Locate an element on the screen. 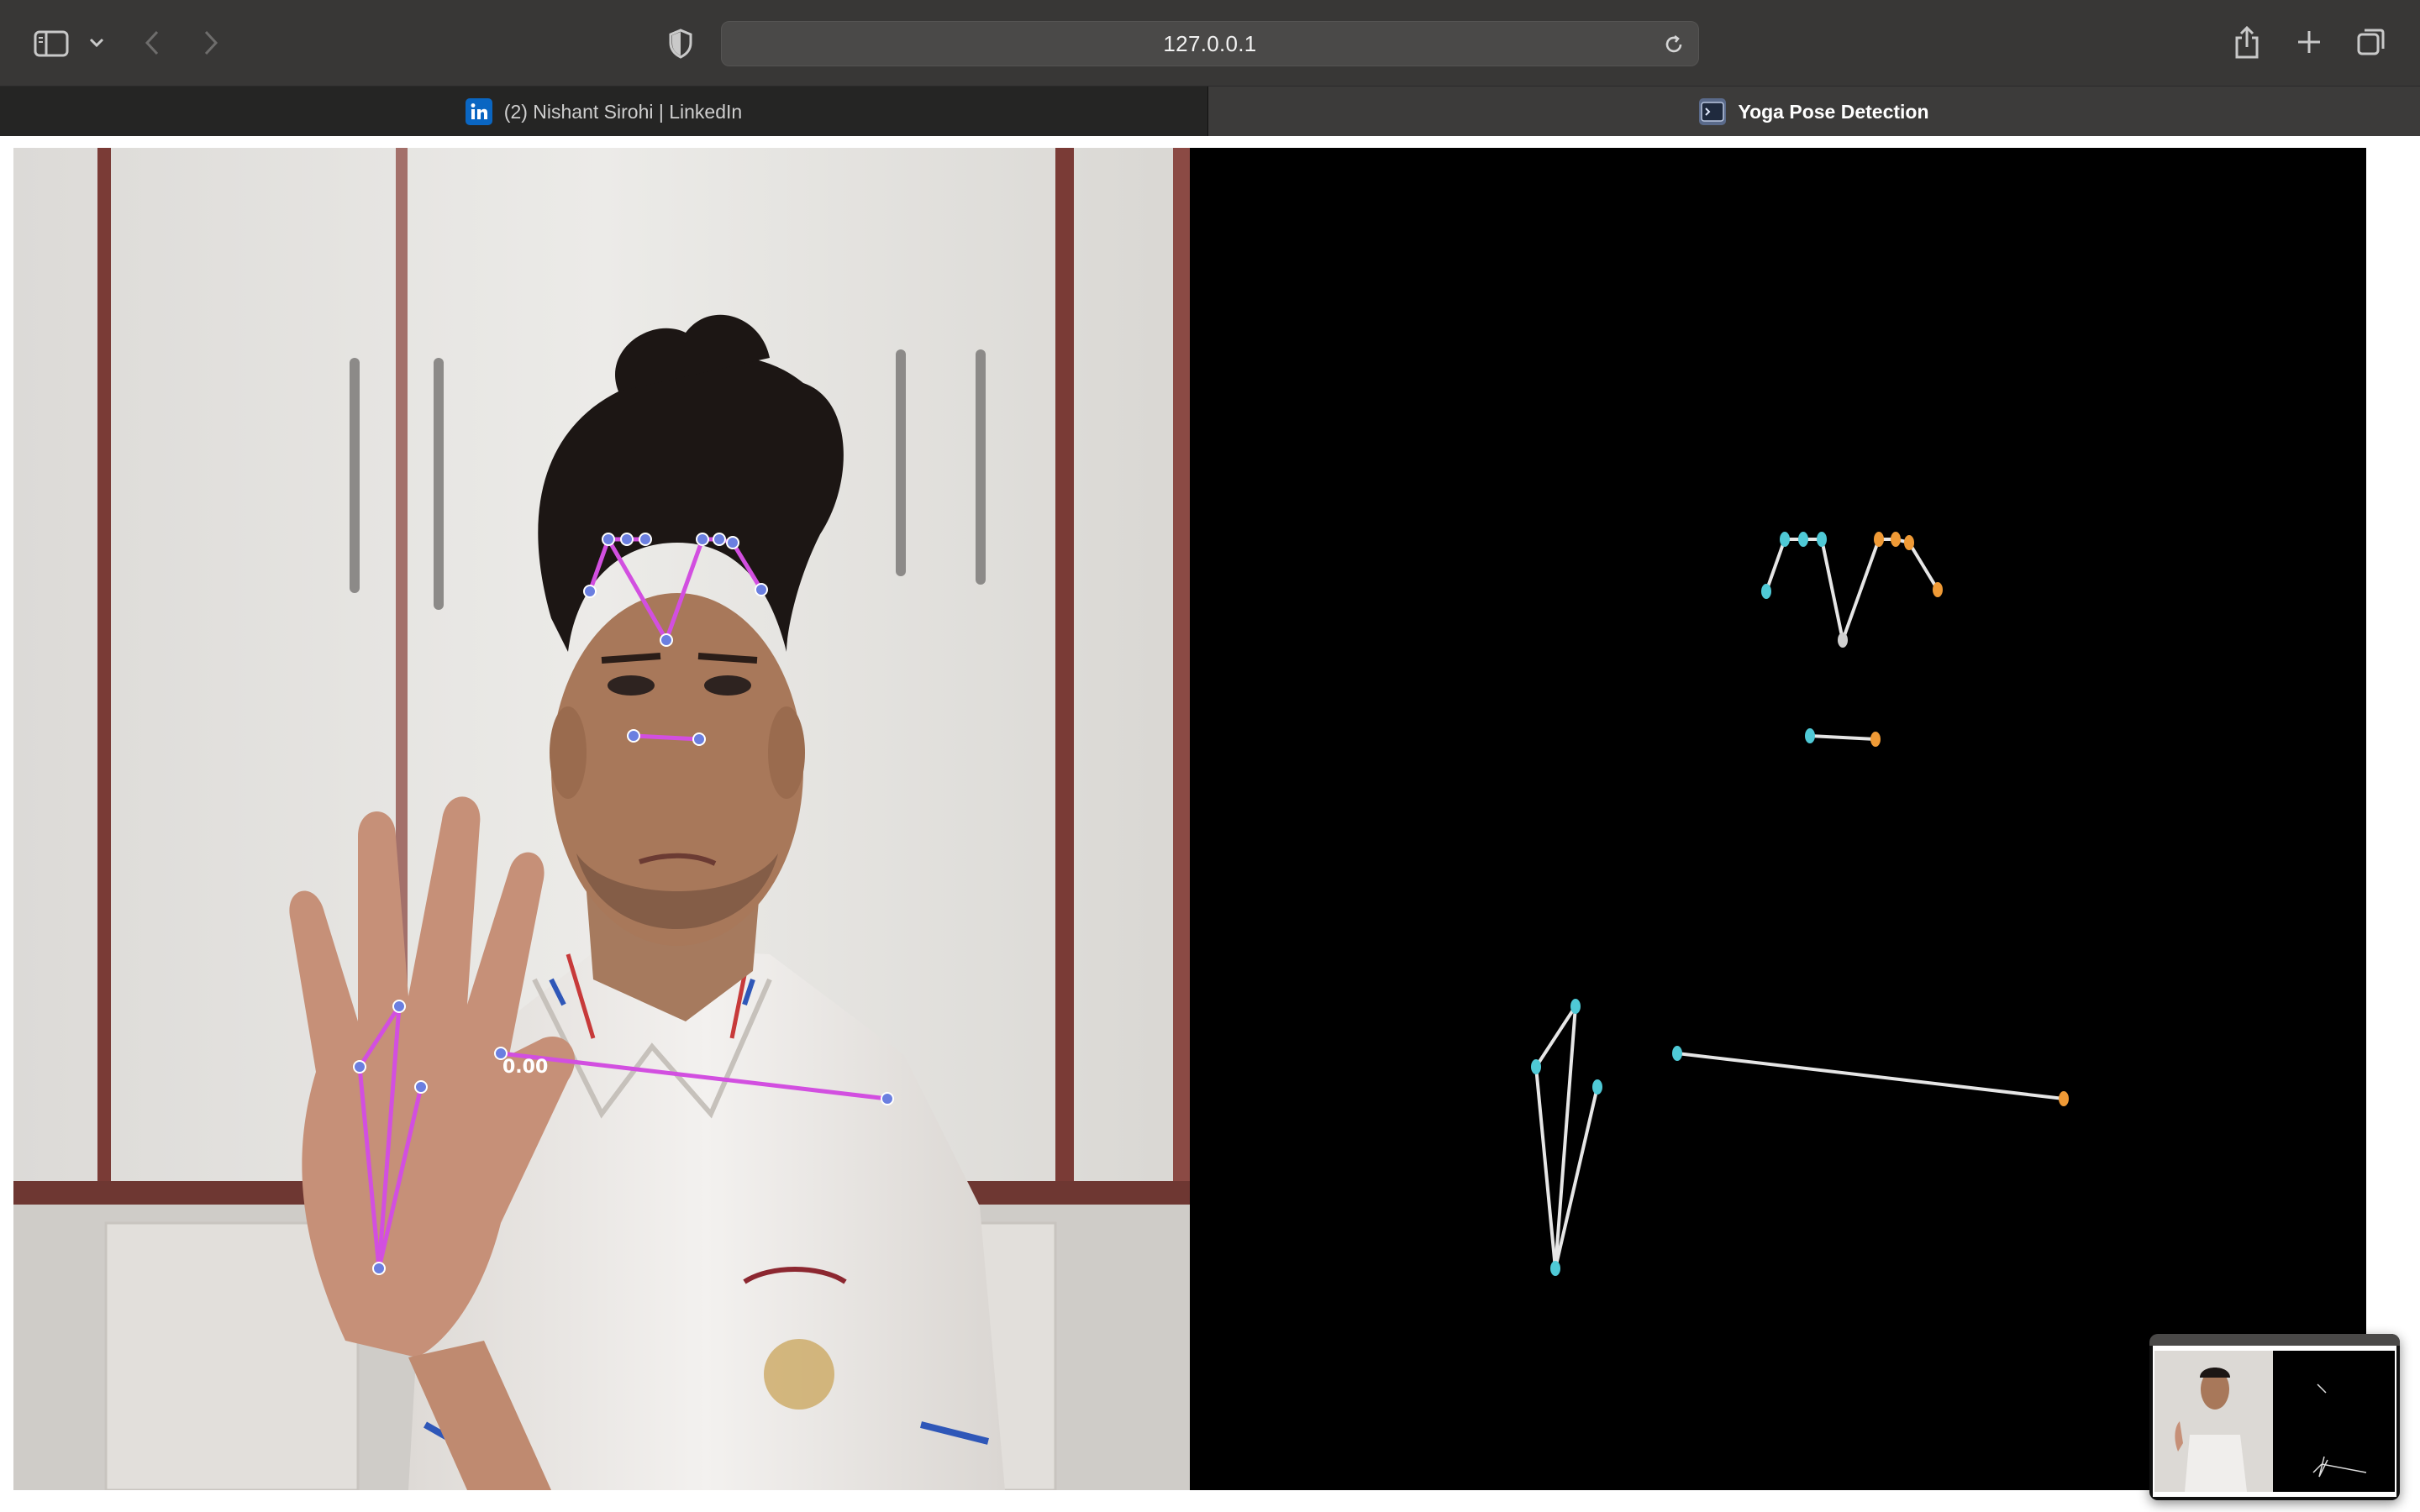 The height and width of the screenshot is (1512, 2420). address-bar: 127.0.0.1 is located at coordinates (1210, 43).